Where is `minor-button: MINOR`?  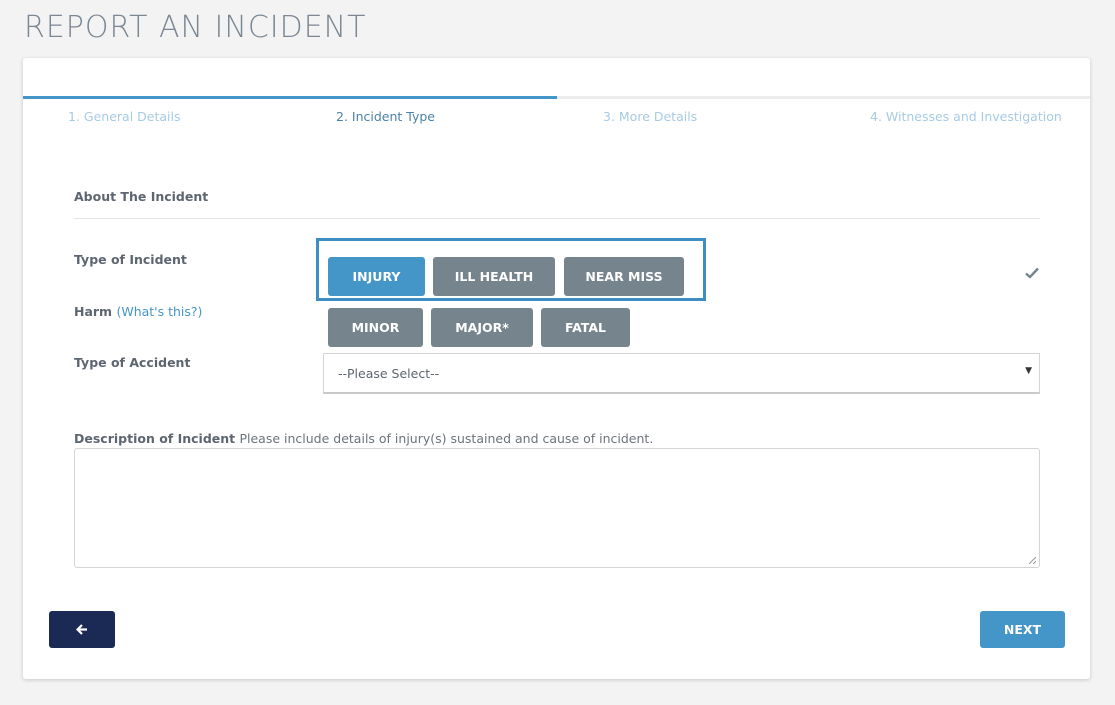
minor-button: MINOR is located at coordinates (375, 327).